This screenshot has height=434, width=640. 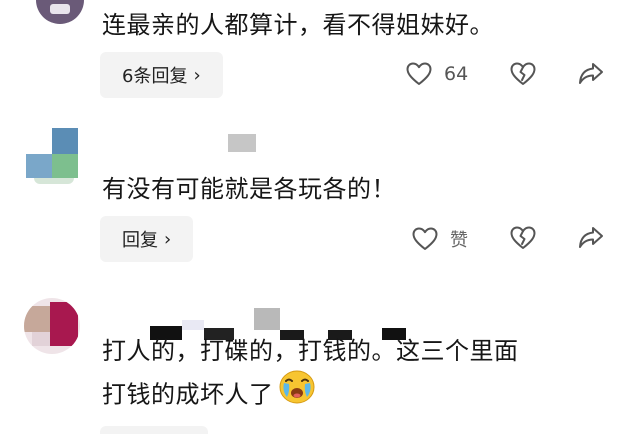 I want to click on like-button: 赞, so click(x=440, y=239).